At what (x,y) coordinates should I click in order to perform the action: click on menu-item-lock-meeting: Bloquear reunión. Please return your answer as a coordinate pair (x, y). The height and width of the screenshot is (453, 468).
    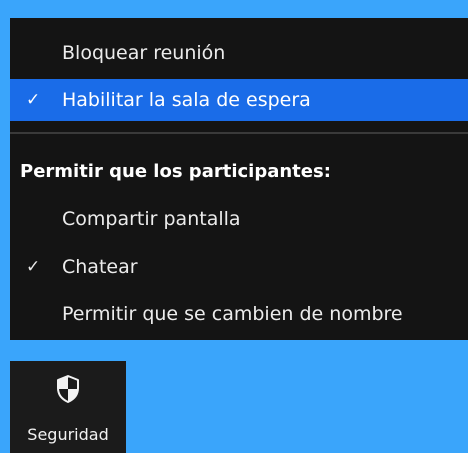
    Looking at the image, I should click on (239, 53).